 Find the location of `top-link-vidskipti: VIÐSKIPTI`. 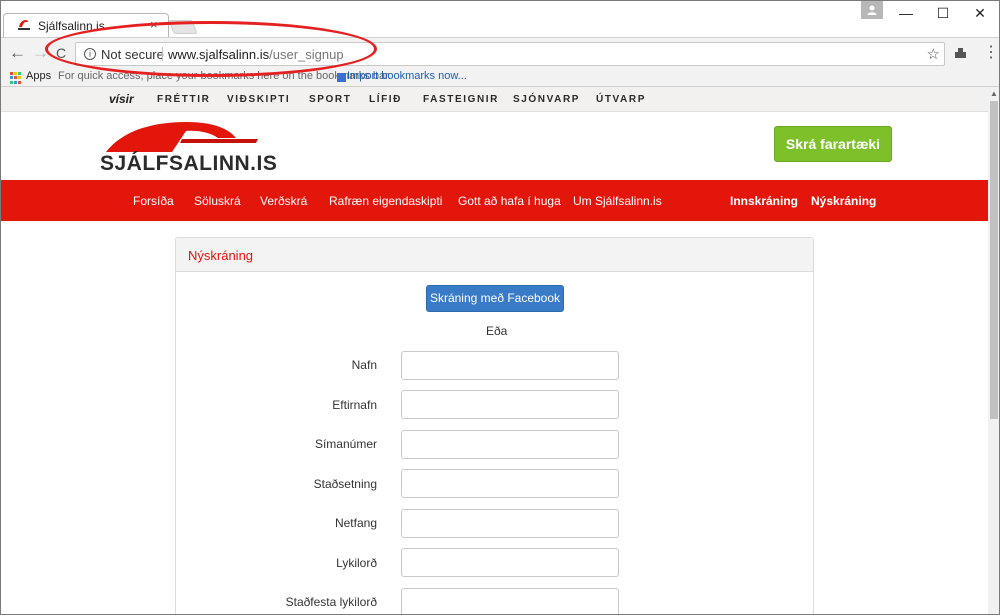

top-link-vidskipti: VIÐSKIPTI is located at coordinates (258, 99).